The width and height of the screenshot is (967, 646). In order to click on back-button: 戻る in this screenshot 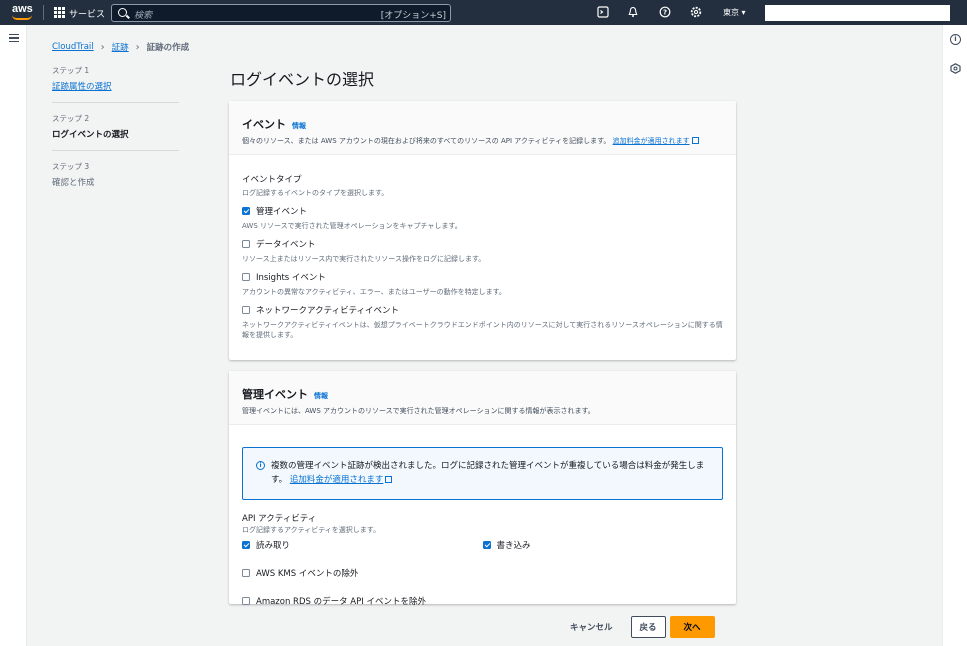, I will do `click(648, 627)`.